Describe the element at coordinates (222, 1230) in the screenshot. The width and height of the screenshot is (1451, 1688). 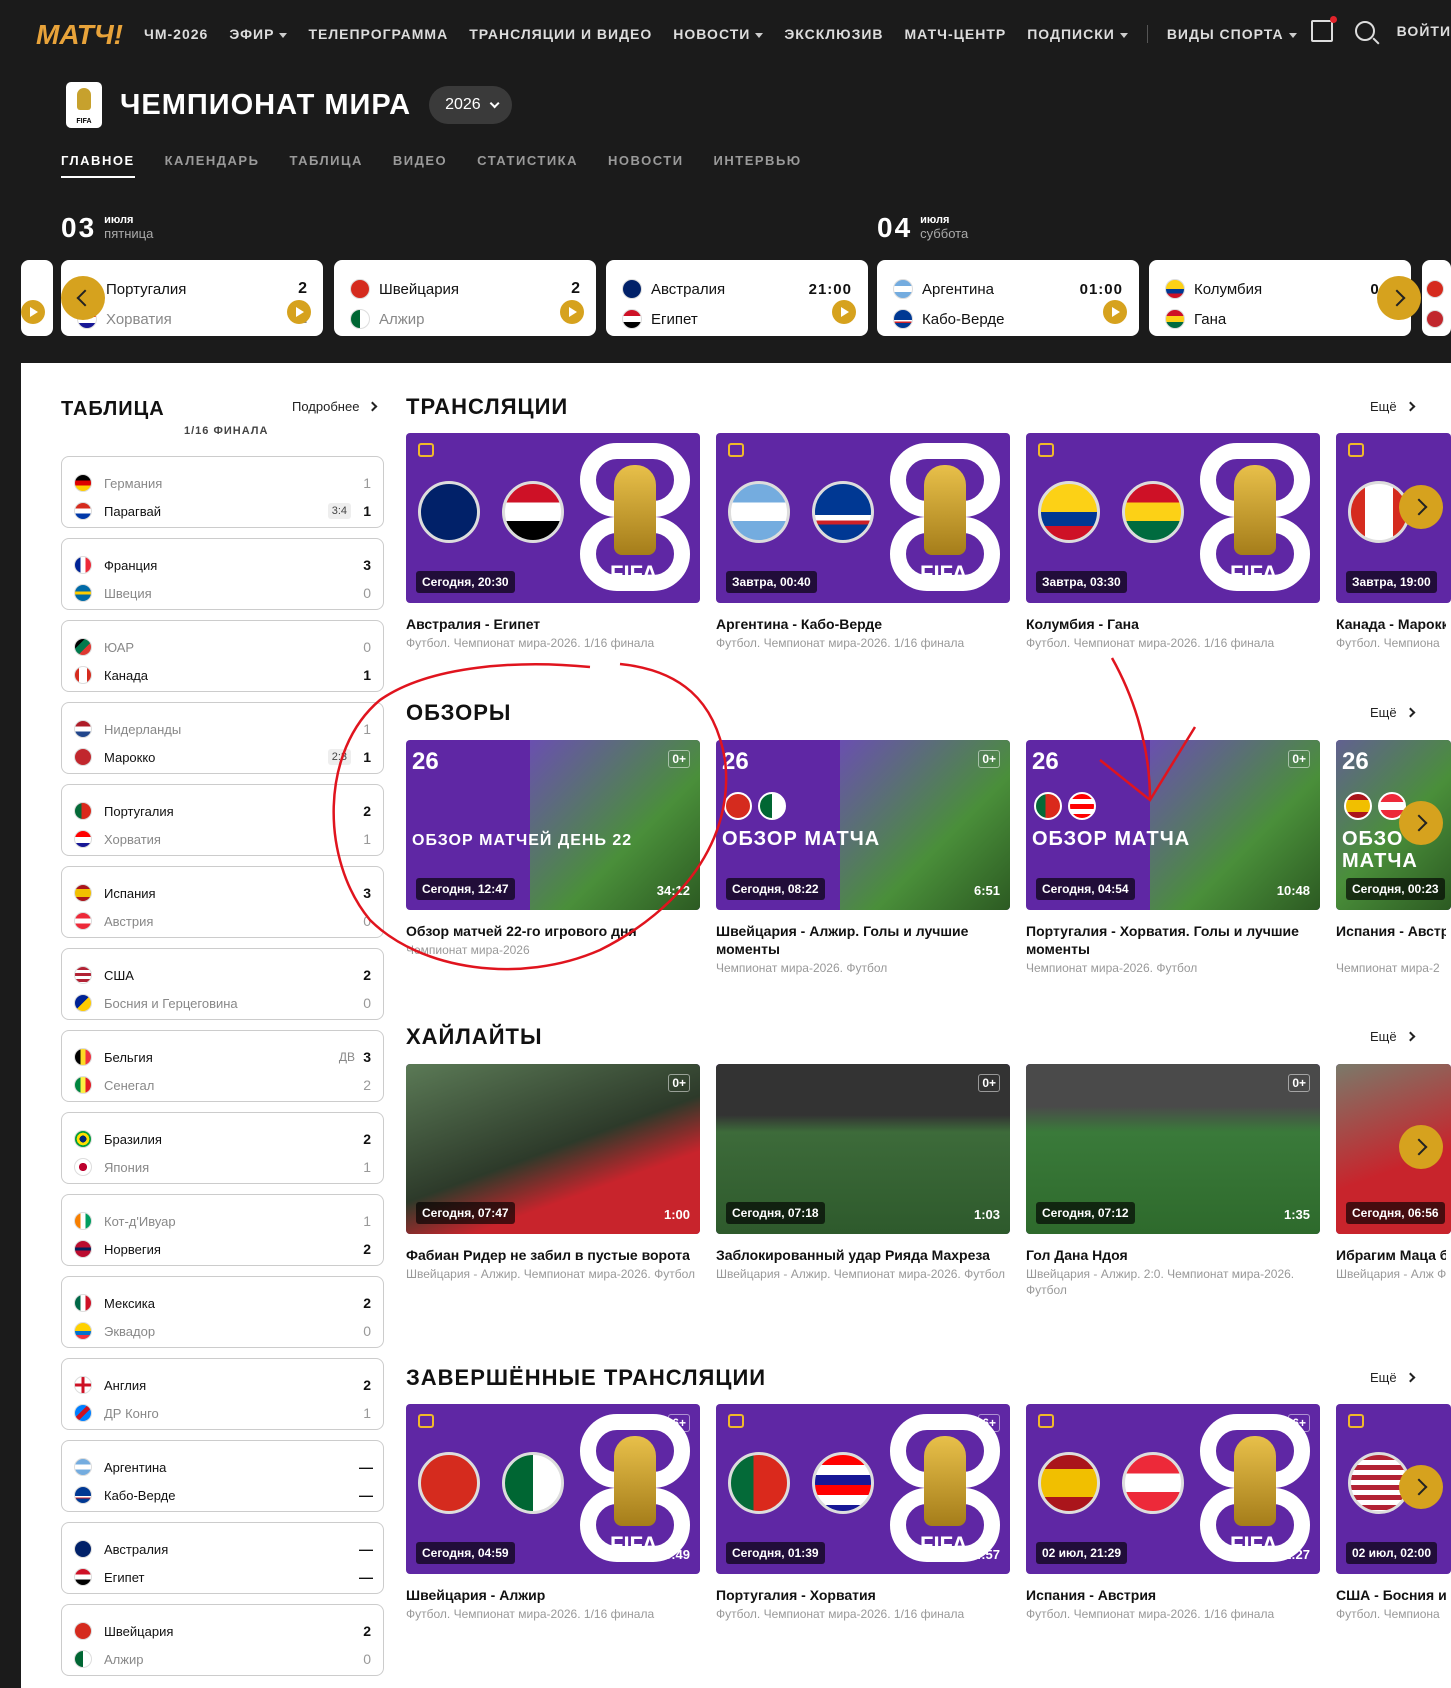
I see `result-card: Кот-д'Ивуар 1 Норвегия 2` at that location.